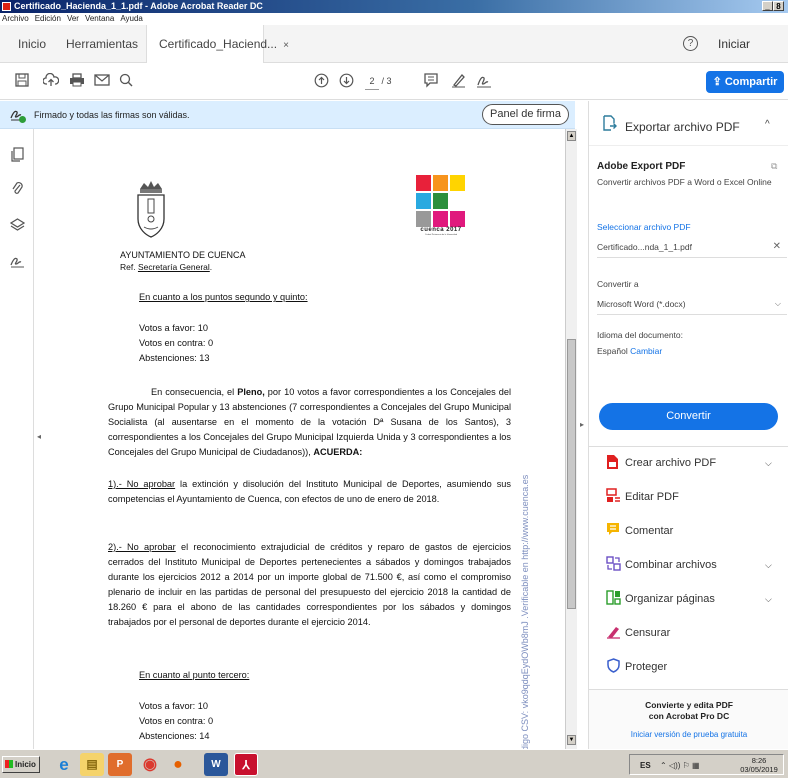  I want to click on page-thumbnails-icon, so click(17, 155).